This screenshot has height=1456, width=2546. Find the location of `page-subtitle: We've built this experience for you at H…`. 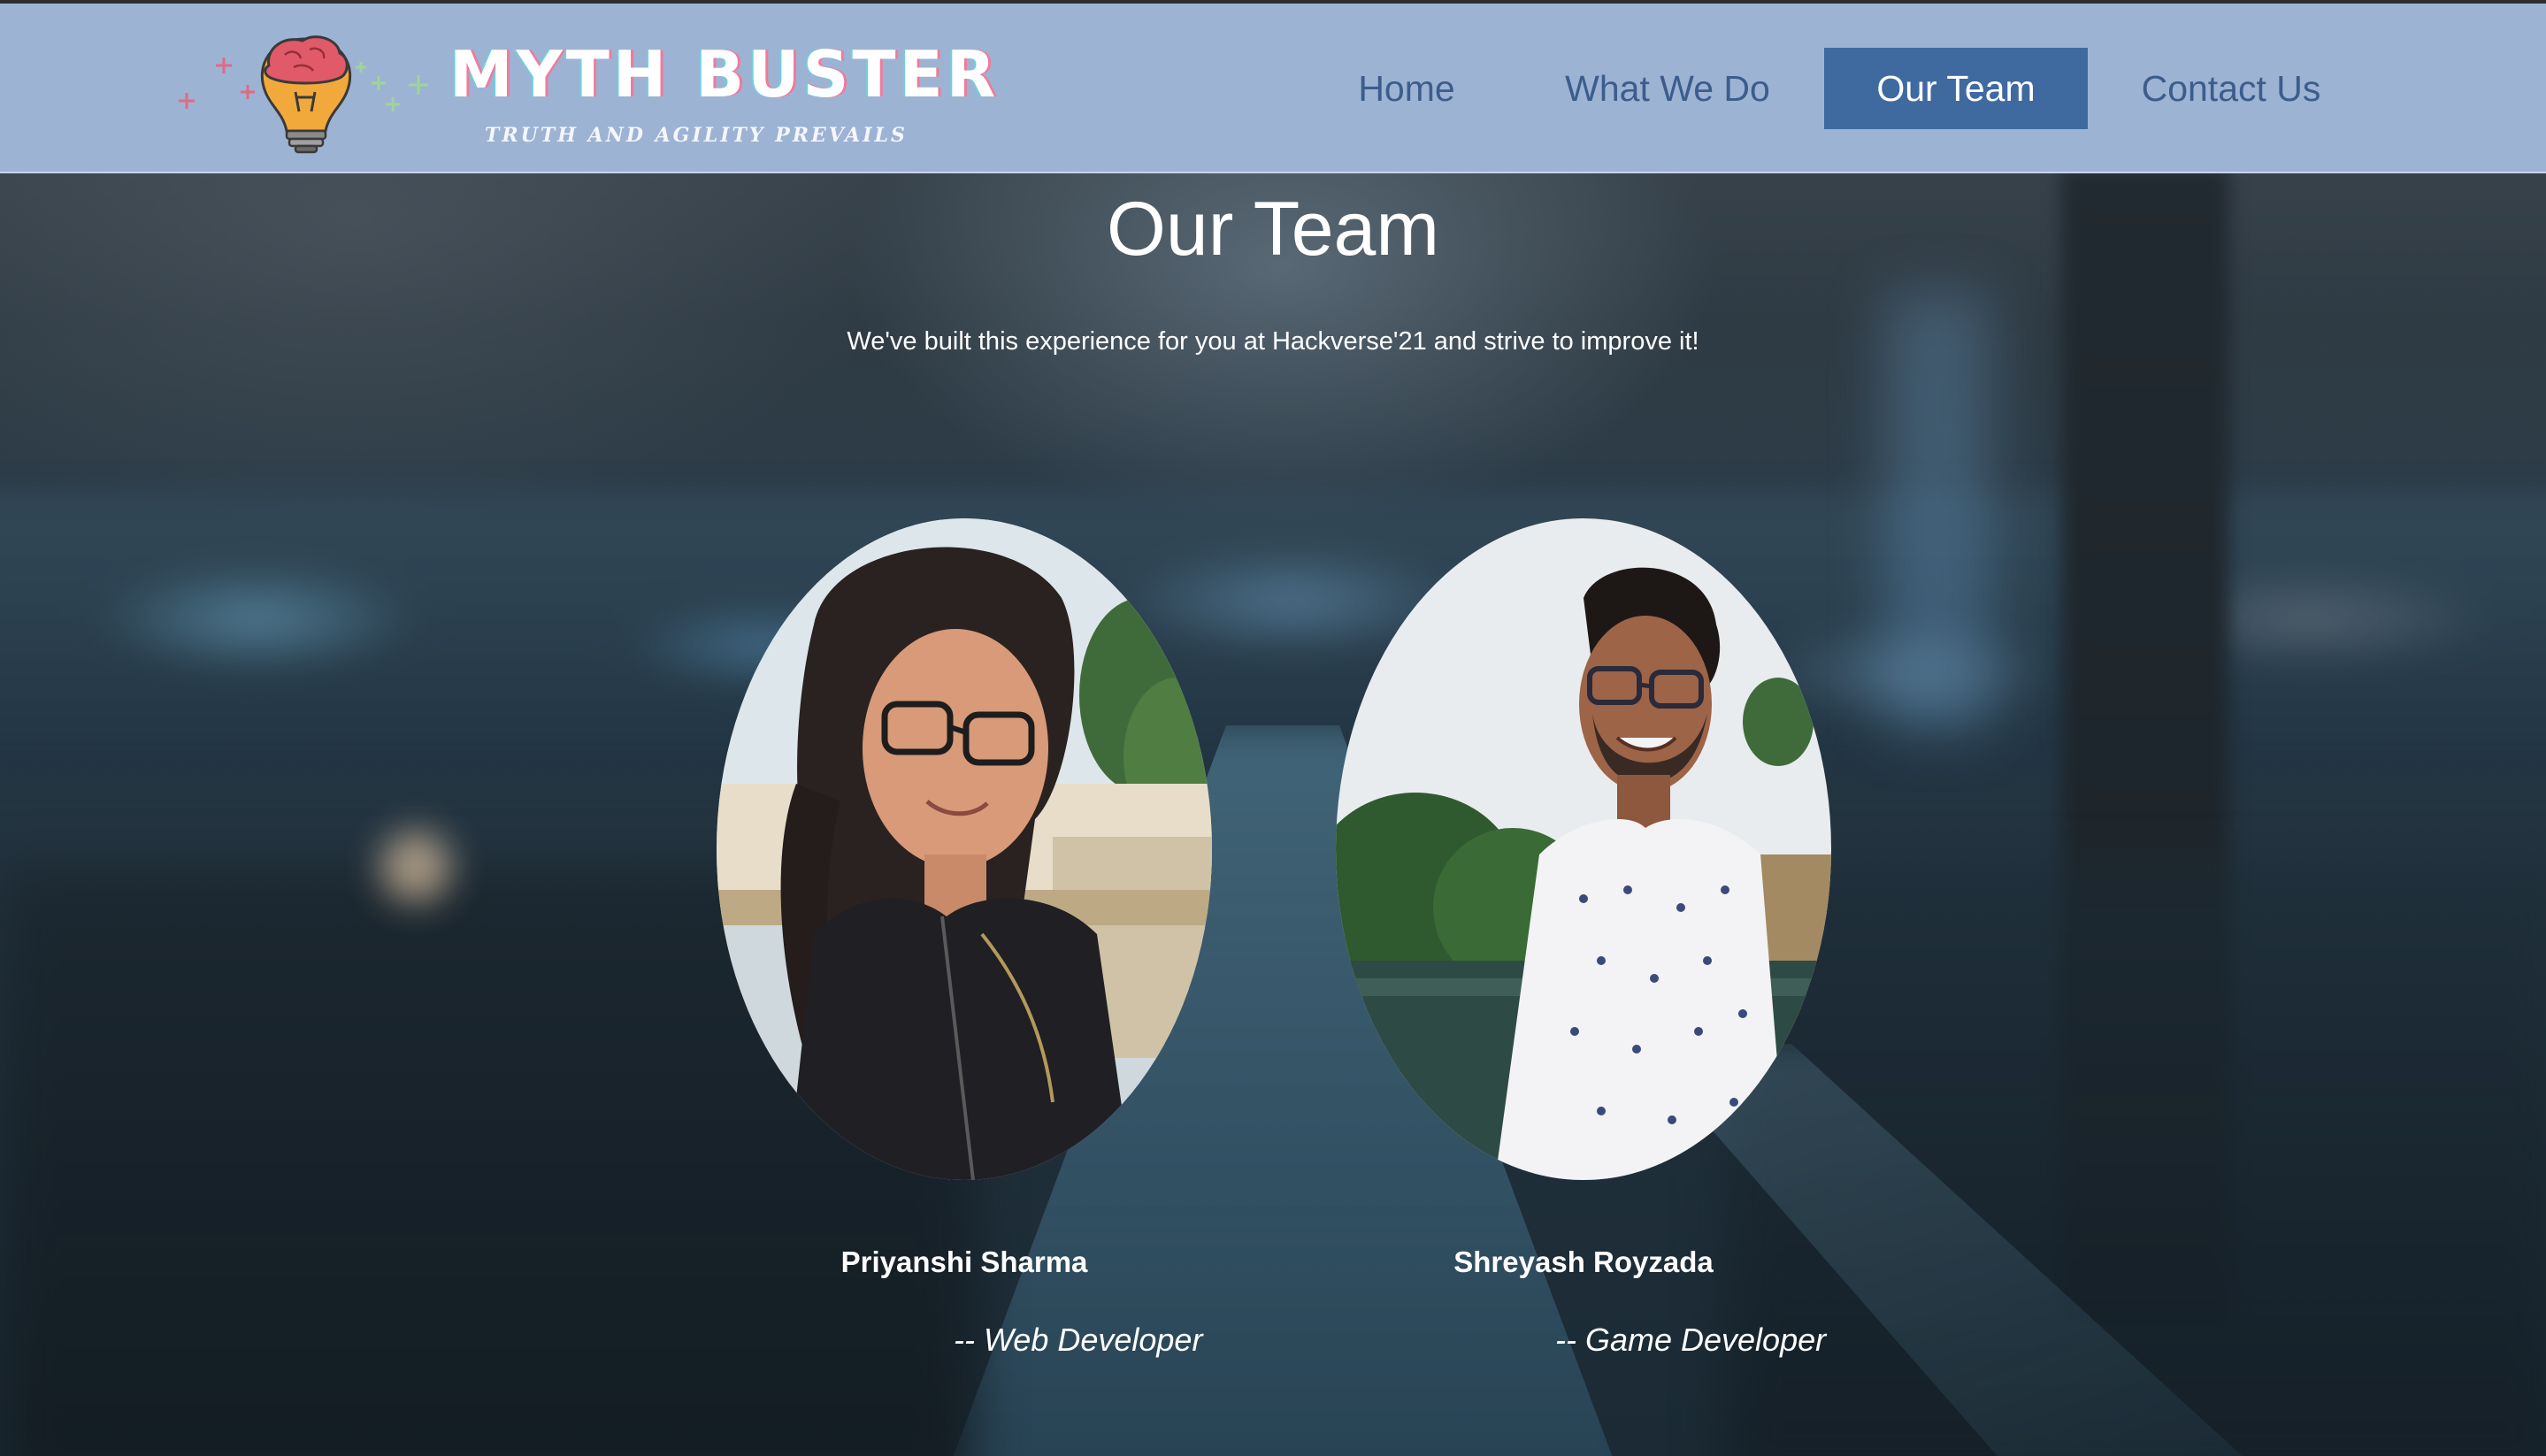

page-subtitle: We've built this experience for you at H… is located at coordinates (1273, 341).